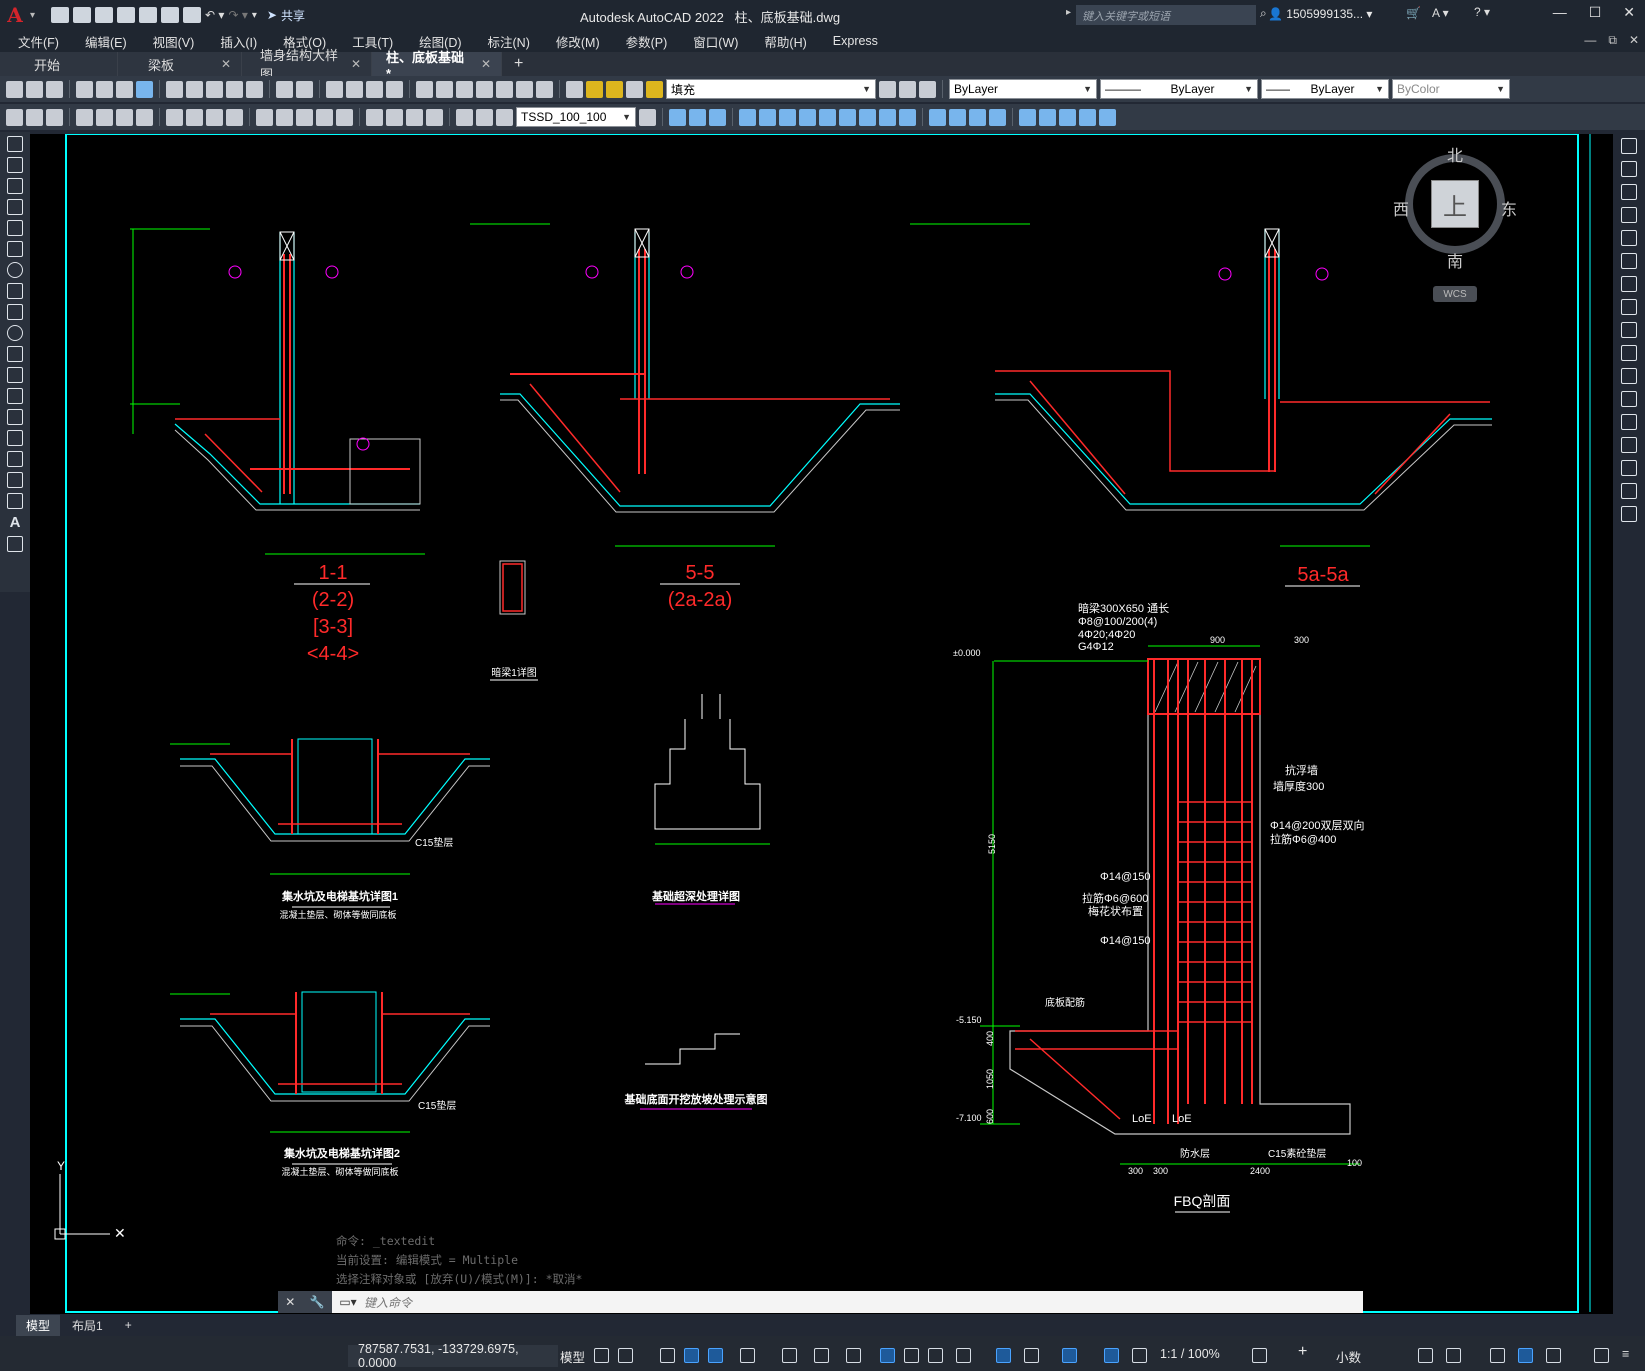 This screenshot has width=1645, height=1371. I want to click on gizmo-icon, so click(1031, 1355).